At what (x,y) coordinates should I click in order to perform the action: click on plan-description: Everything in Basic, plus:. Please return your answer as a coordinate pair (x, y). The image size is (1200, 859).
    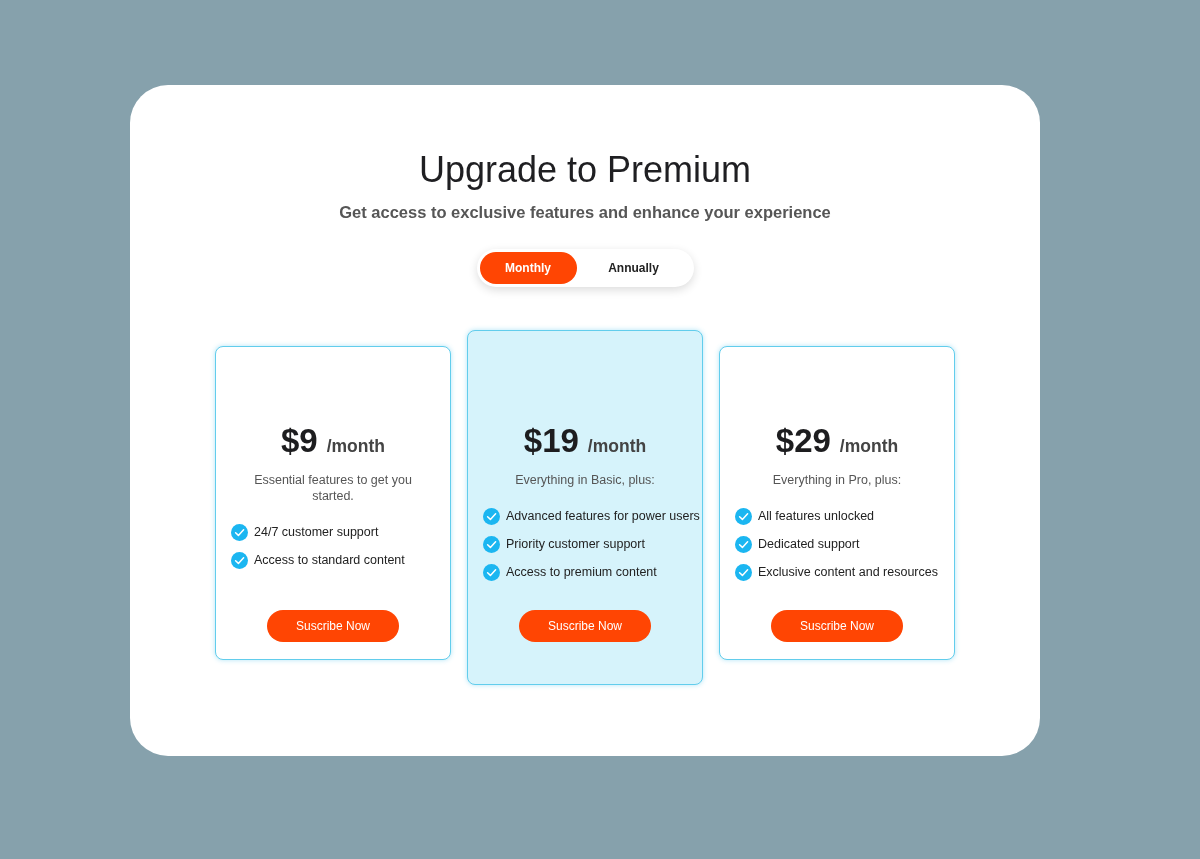
    Looking at the image, I should click on (585, 480).